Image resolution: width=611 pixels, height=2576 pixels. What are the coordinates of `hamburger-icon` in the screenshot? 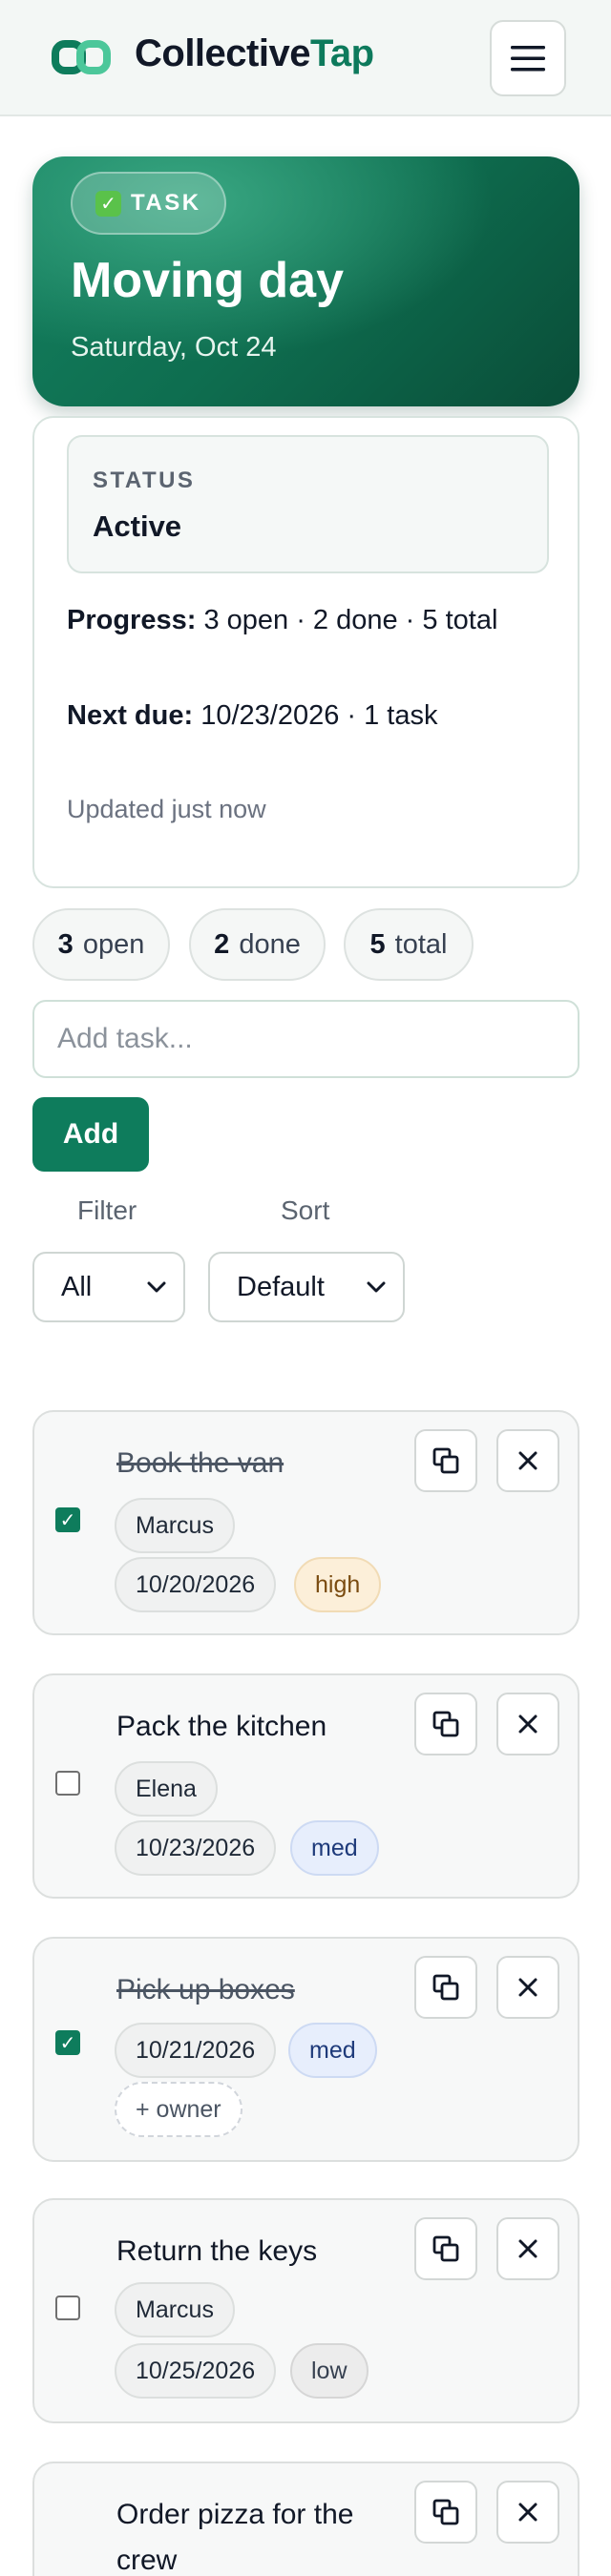 It's located at (528, 59).